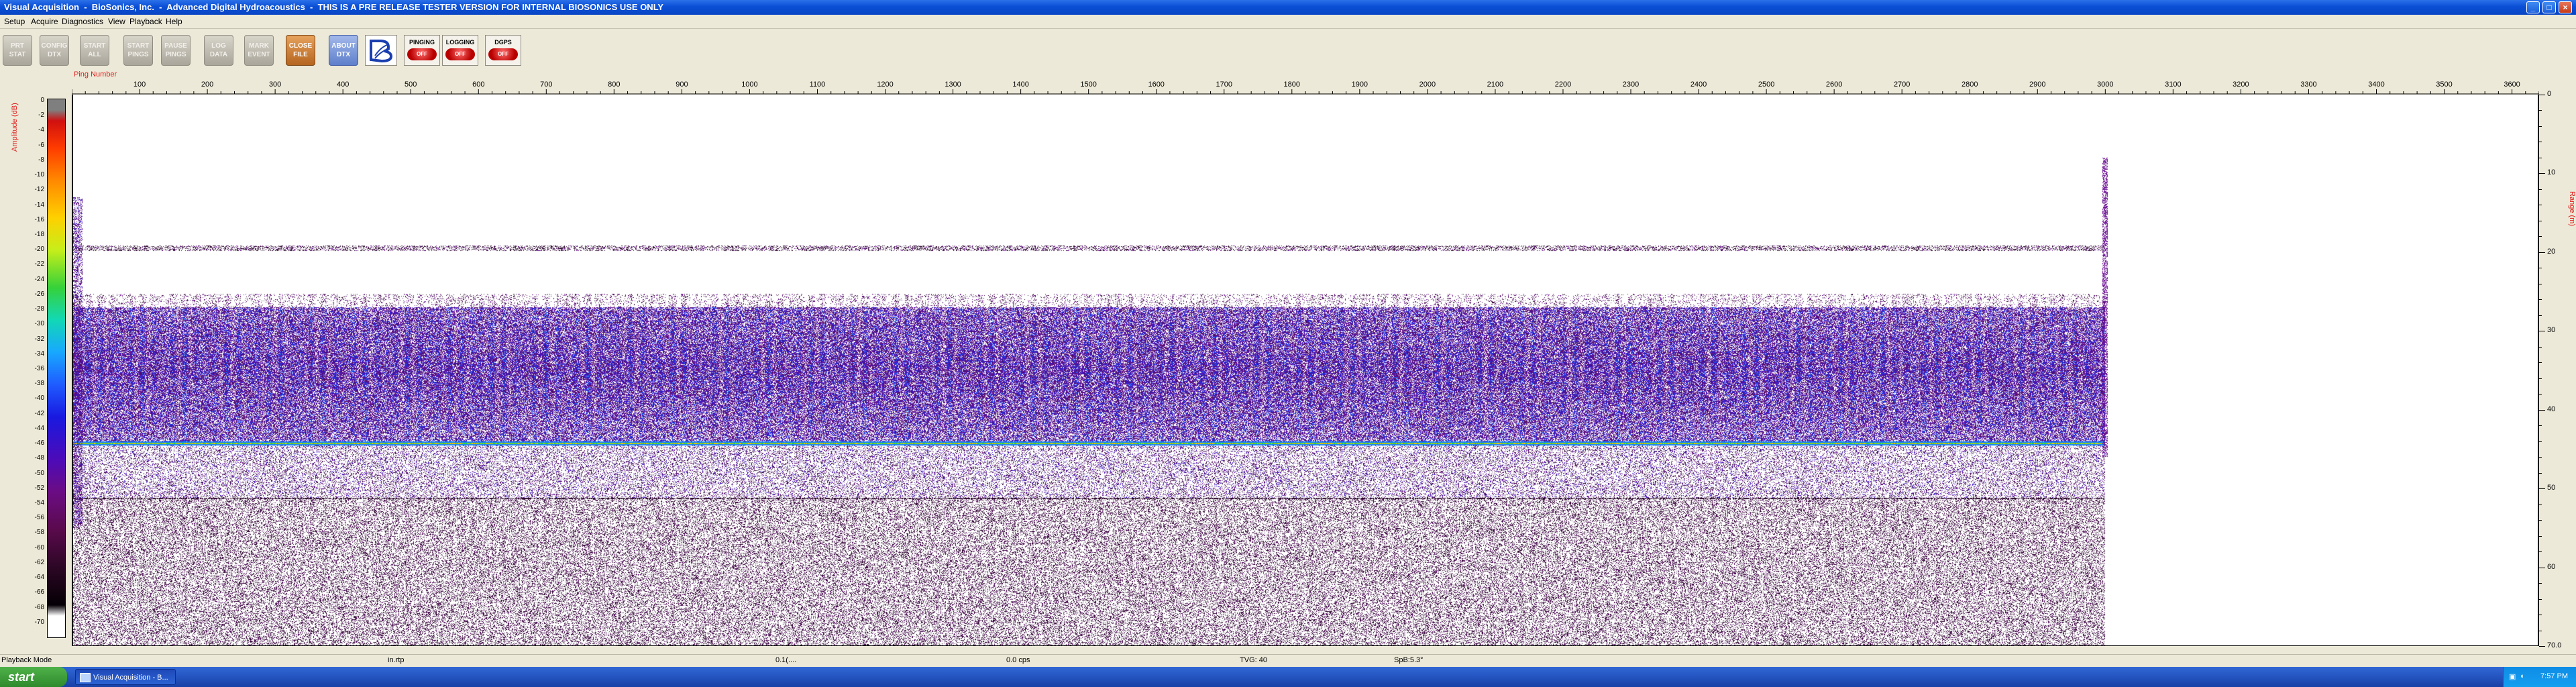 This screenshot has height=687, width=2576. I want to click on ping-tick-label: 2900, so click(2037, 85).